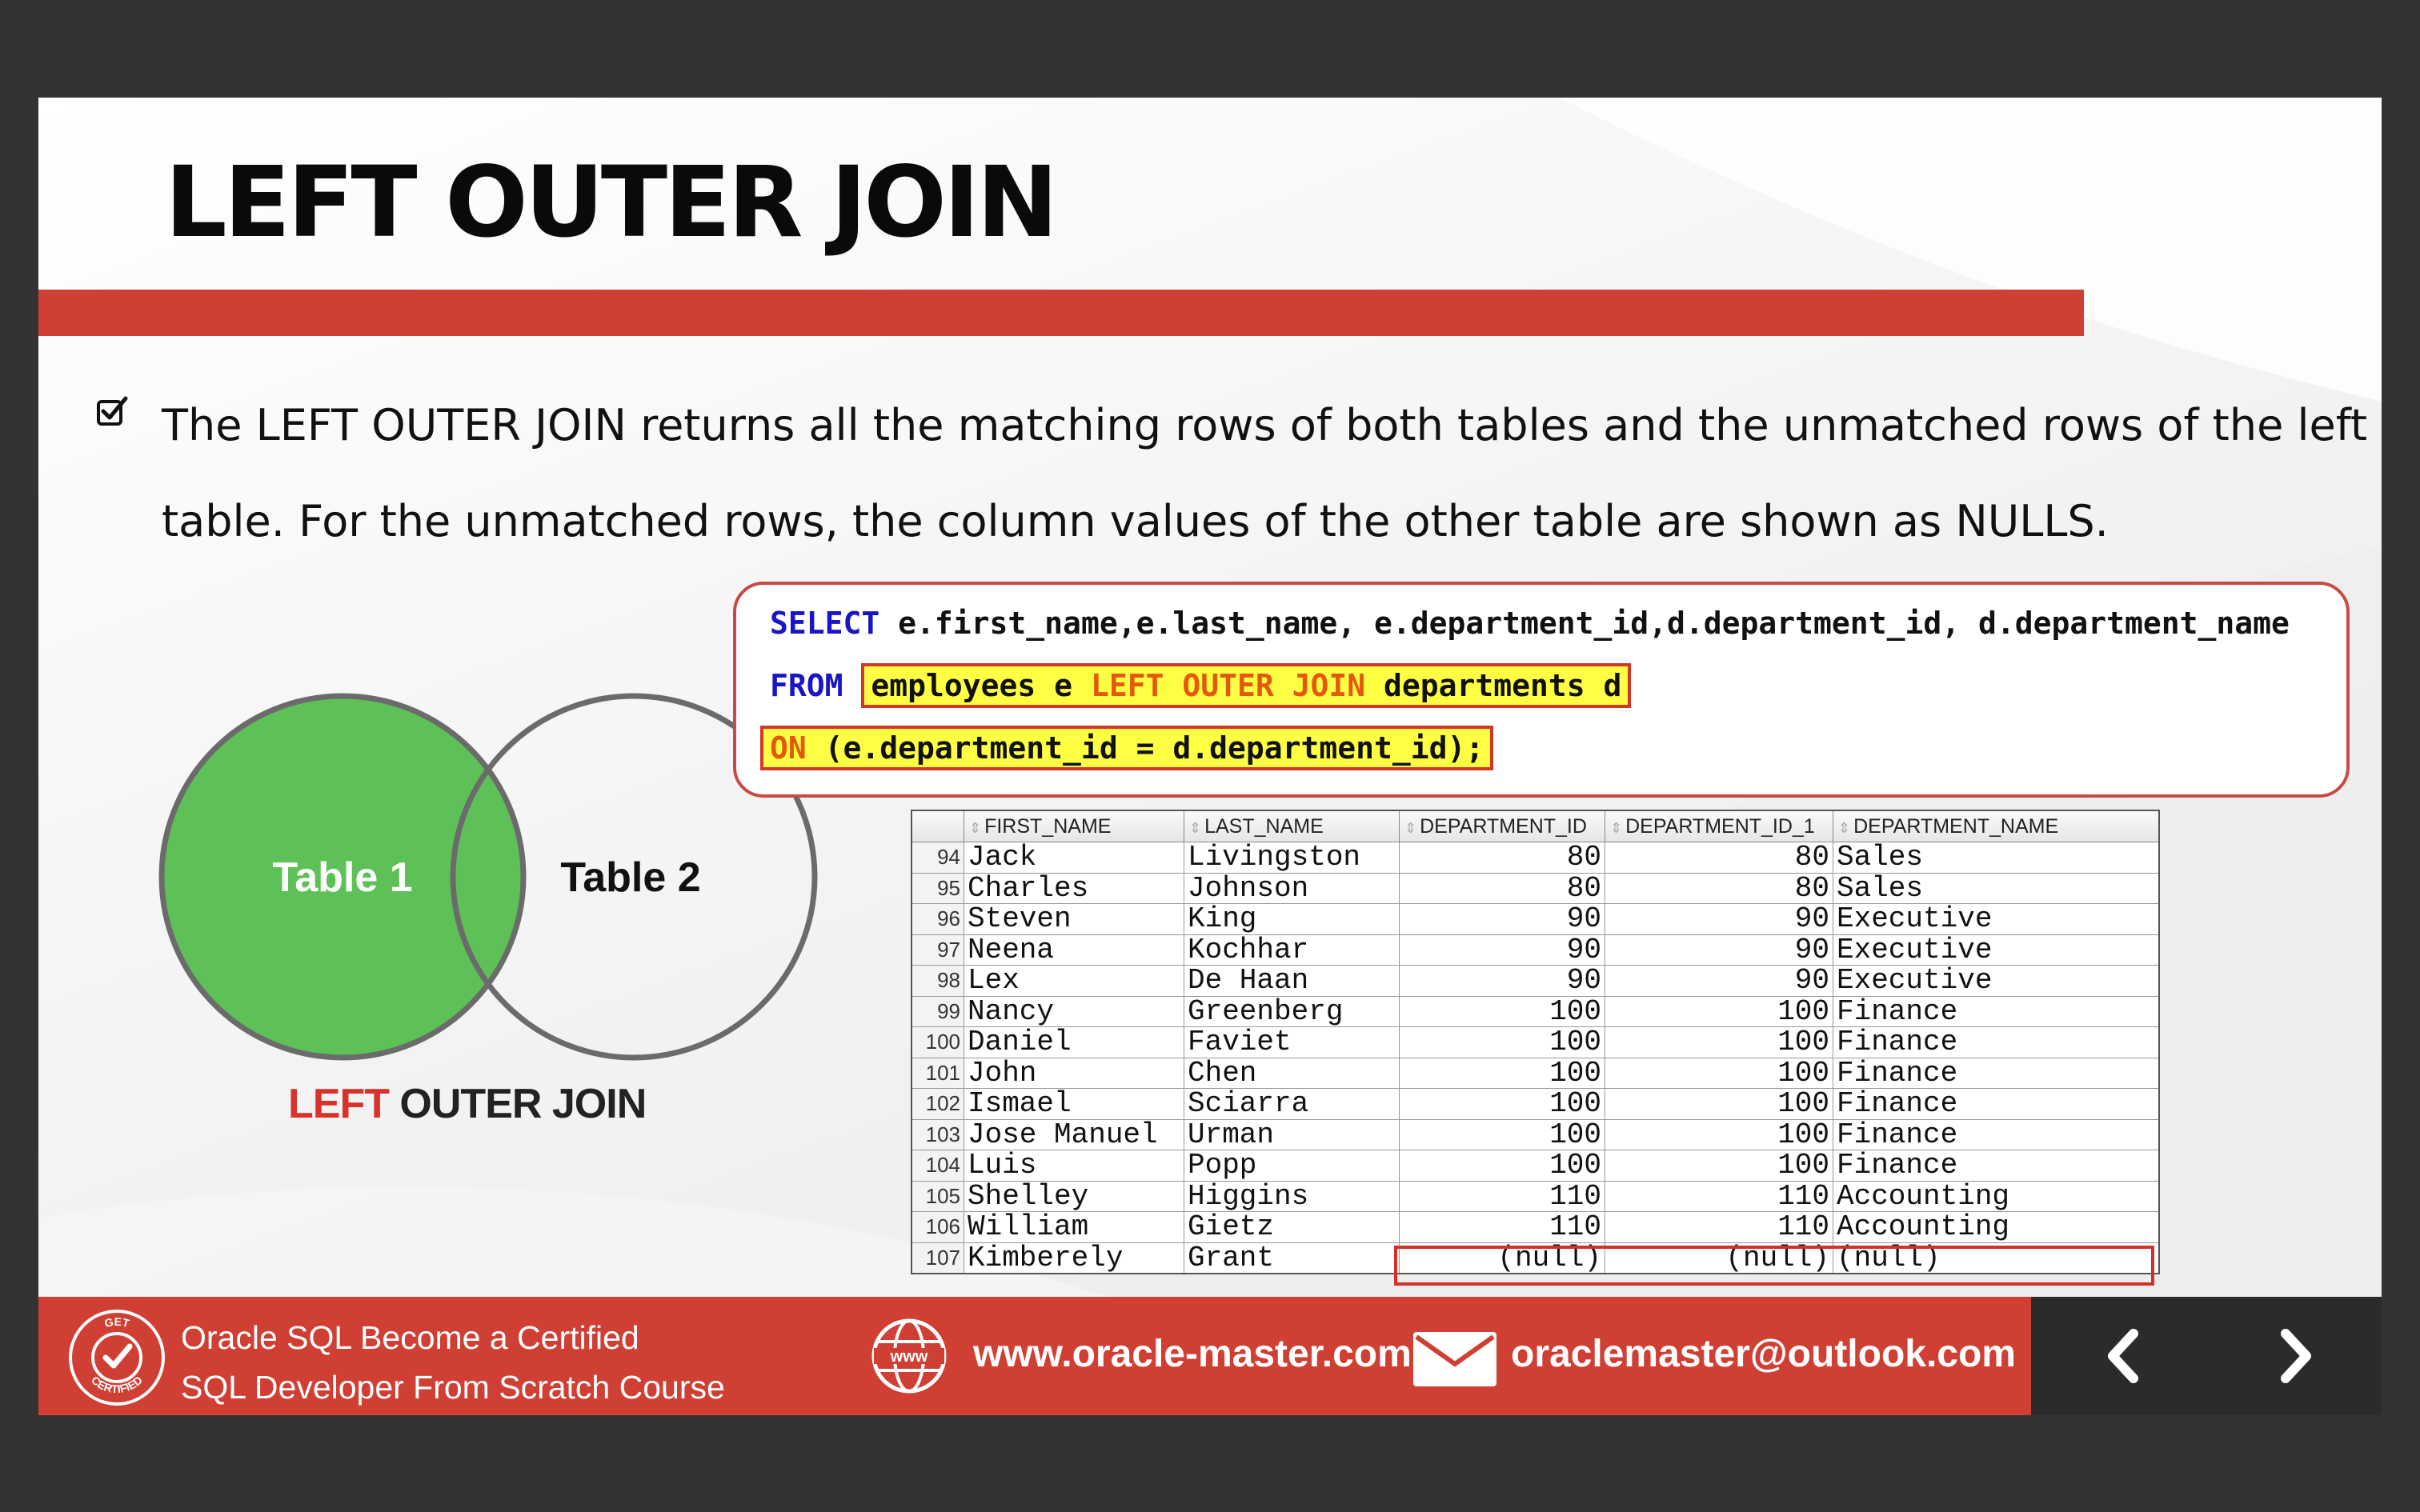  I want to click on table-row: 103 Jose Manuel Urman 100 100 Finance, so click(1535, 1134).